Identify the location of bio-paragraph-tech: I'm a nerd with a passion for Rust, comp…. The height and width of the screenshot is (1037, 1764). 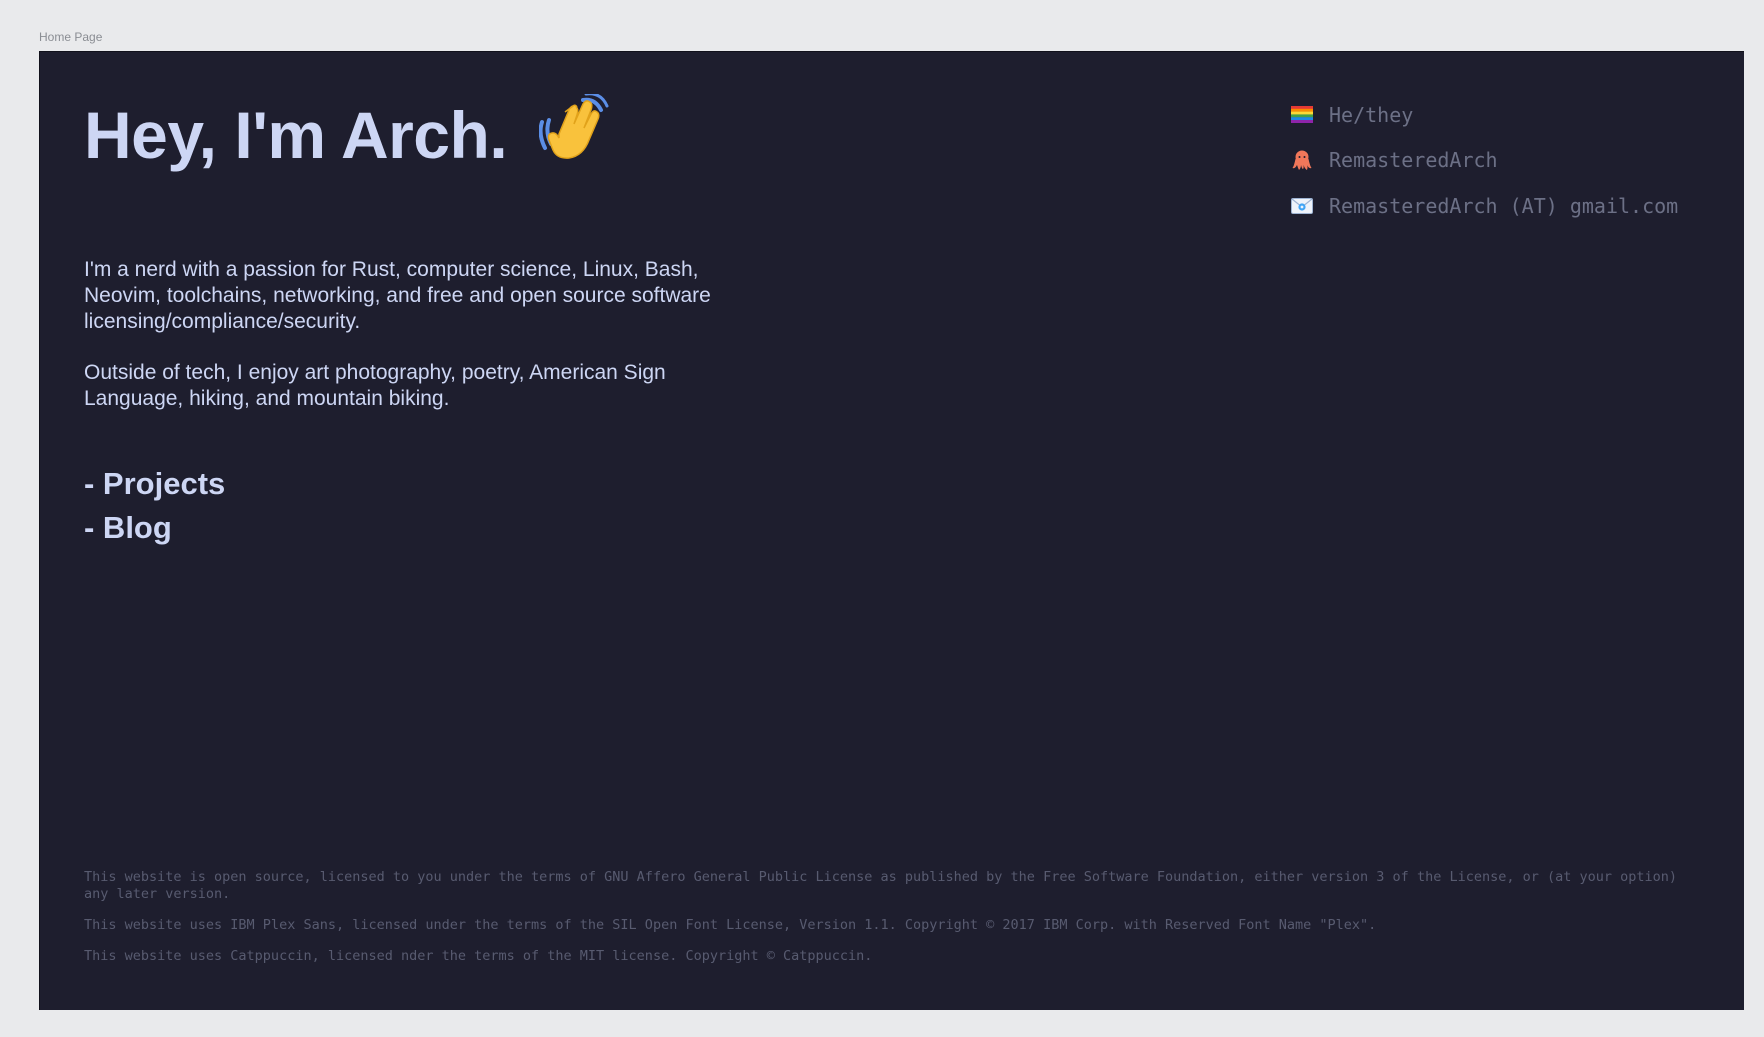
(397, 295).